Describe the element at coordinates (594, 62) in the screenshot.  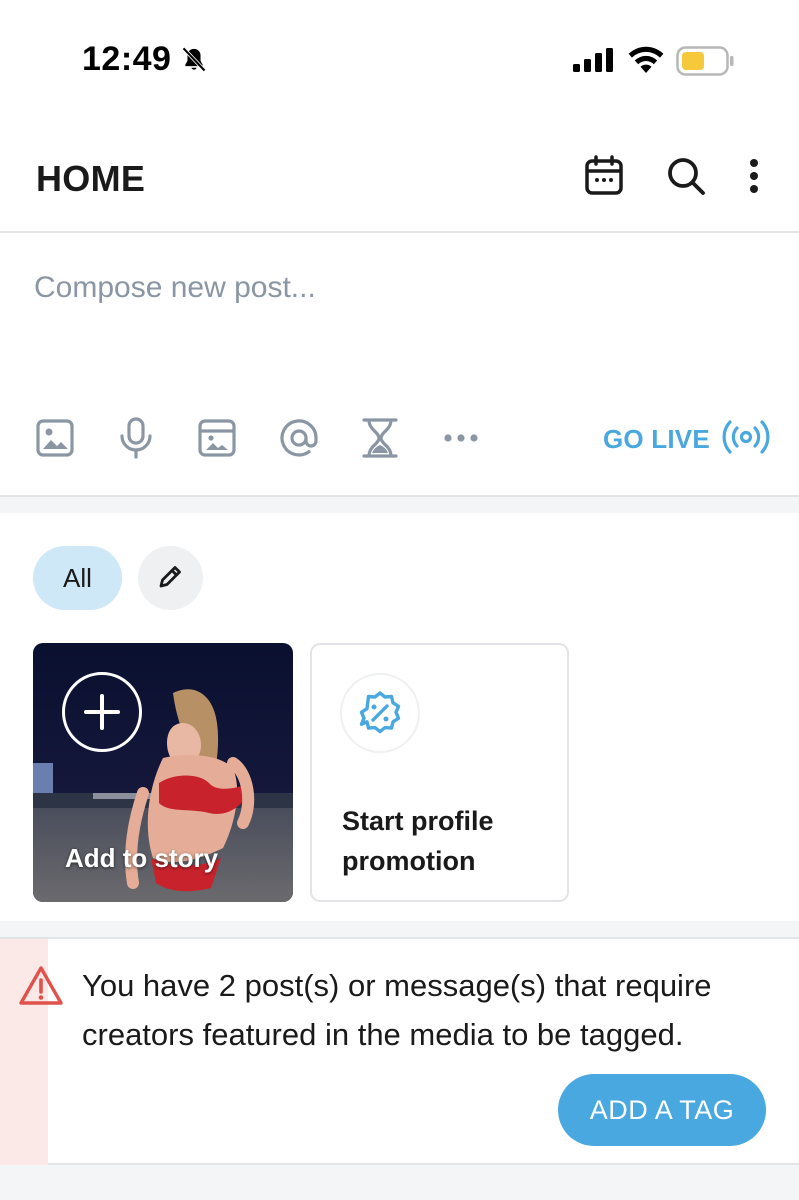
I see `cellular-signal-icon` at that location.